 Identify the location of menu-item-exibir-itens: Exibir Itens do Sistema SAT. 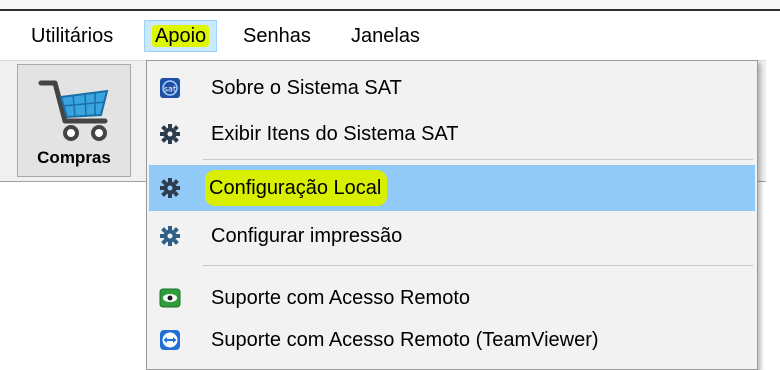
(452, 134).